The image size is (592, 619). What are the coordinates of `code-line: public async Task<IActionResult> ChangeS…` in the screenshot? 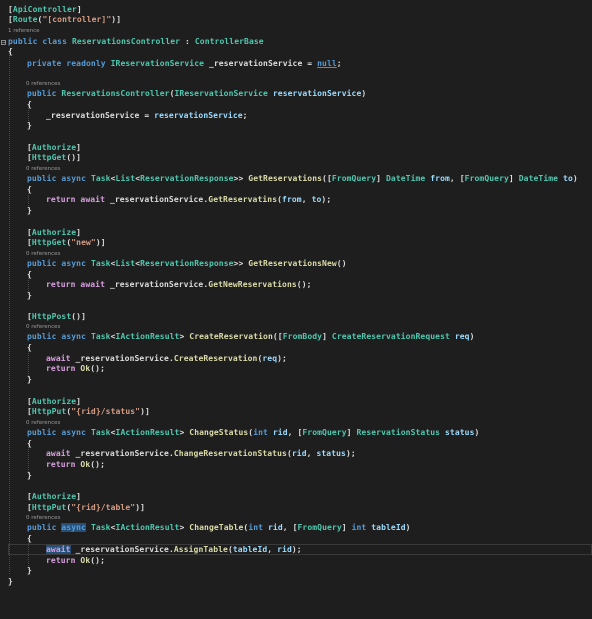 It's located at (253, 433).